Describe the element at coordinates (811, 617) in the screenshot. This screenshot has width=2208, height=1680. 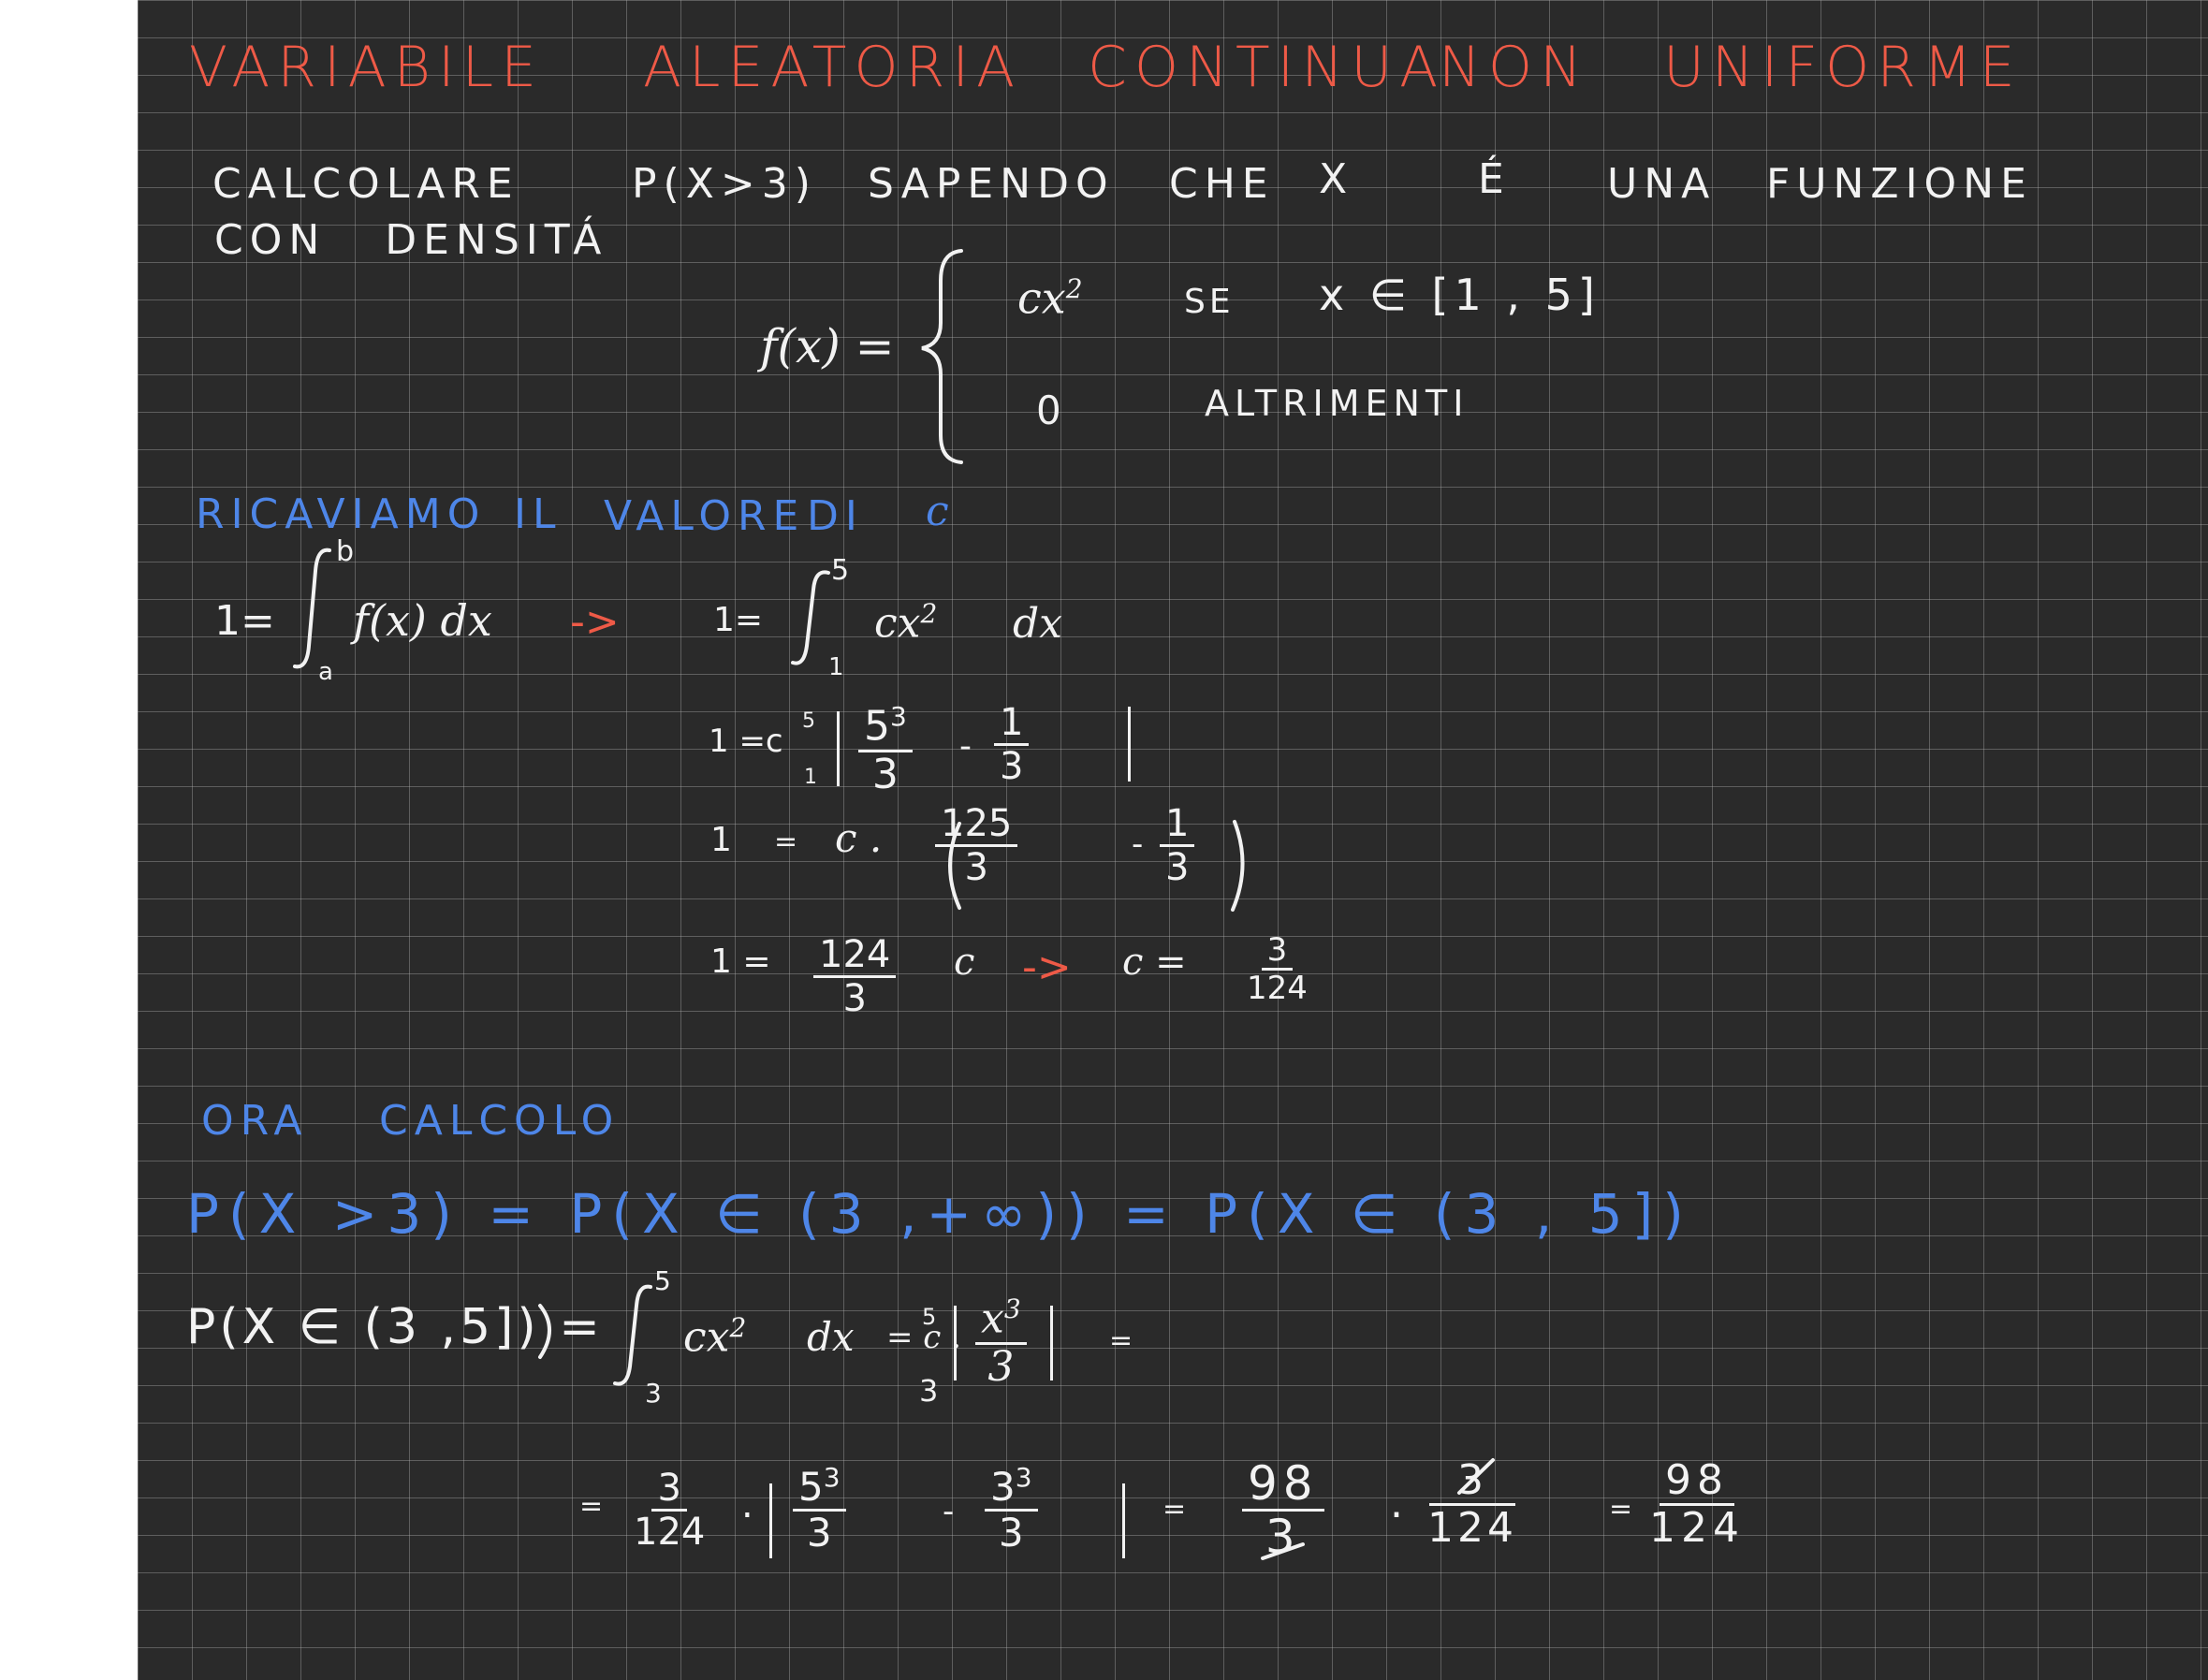
I see `step1-integral2-sign` at that location.